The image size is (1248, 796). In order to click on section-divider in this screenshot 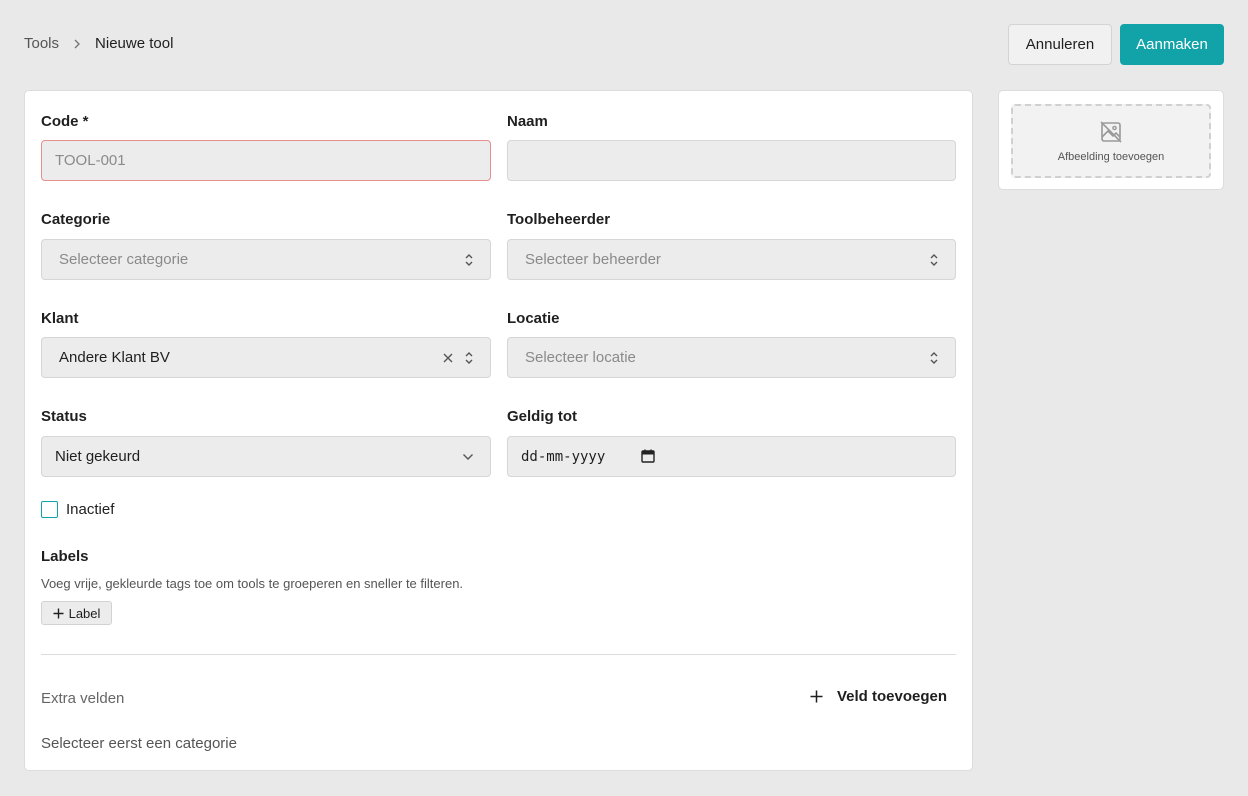, I will do `click(498, 654)`.